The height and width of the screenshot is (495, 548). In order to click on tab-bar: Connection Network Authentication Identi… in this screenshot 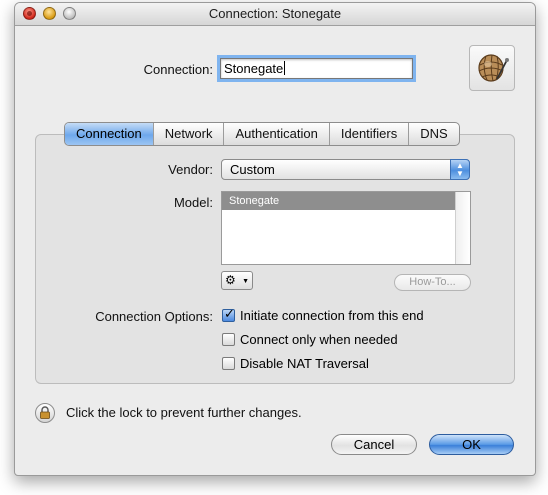, I will do `click(262, 134)`.